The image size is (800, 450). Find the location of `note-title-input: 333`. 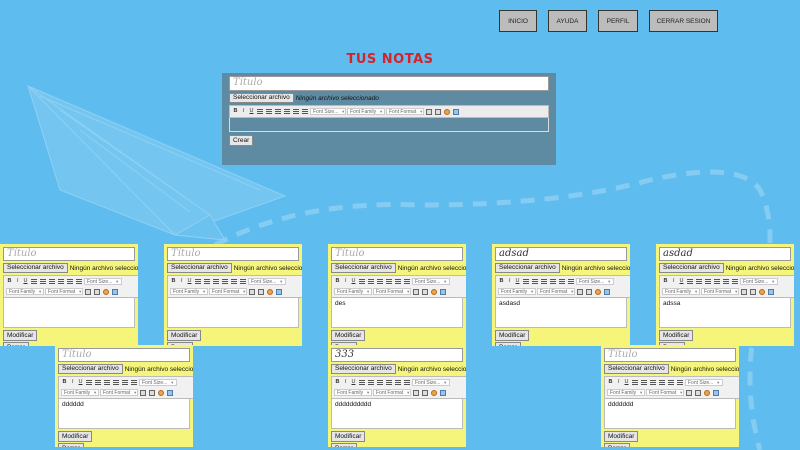

note-title-input: 333 is located at coordinates (397, 355).